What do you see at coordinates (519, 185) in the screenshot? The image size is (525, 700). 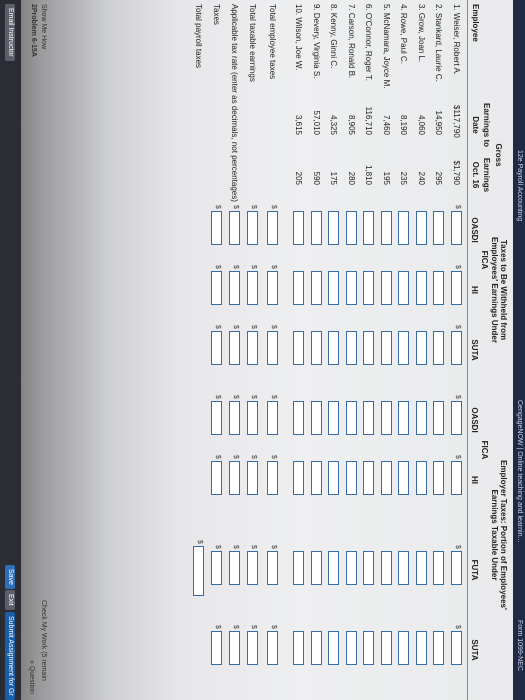 I see `breadcrumb-left: 12e Payroll Accounting` at bounding box center [519, 185].